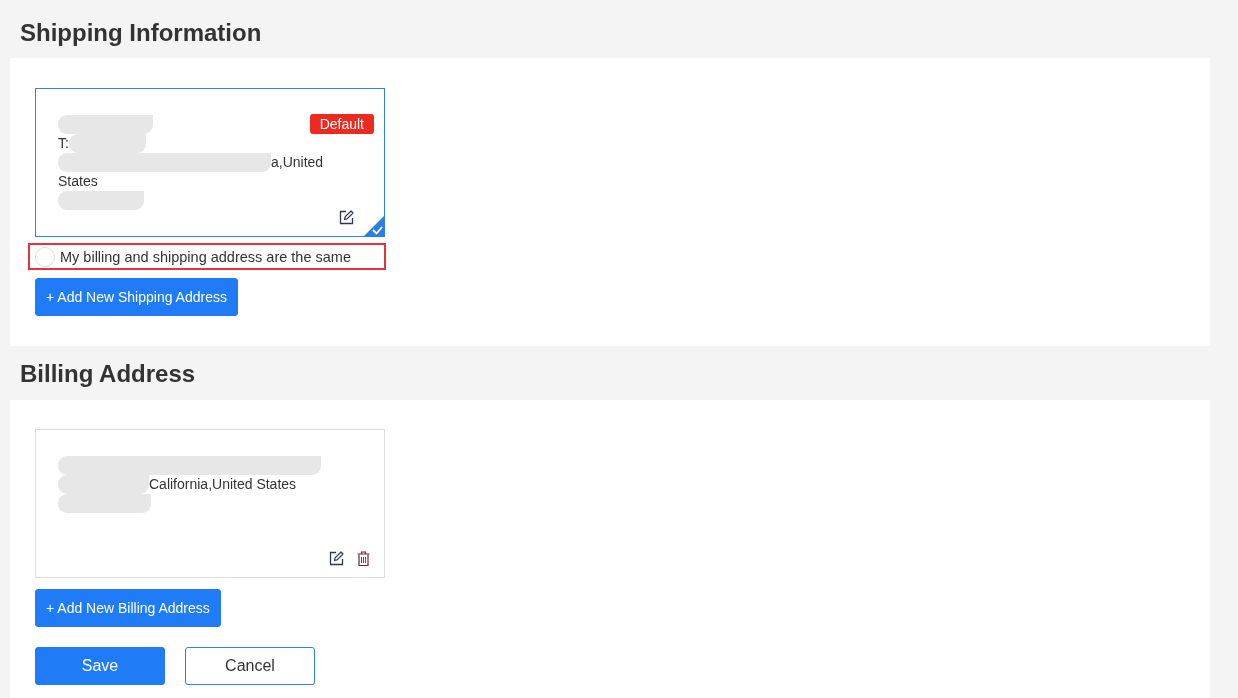 Image resolution: width=1238 pixels, height=698 pixels. What do you see at coordinates (128, 608) in the screenshot?
I see `add-address-button: + Add New Billing Address` at bounding box center [128, 608].